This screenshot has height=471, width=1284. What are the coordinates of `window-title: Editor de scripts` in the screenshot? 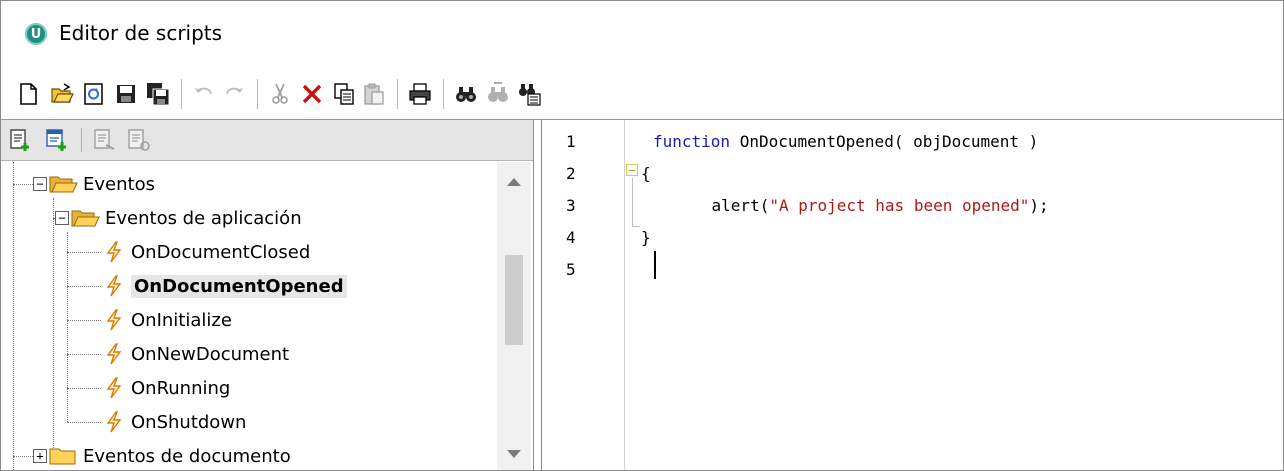 It's located at (141, 33).